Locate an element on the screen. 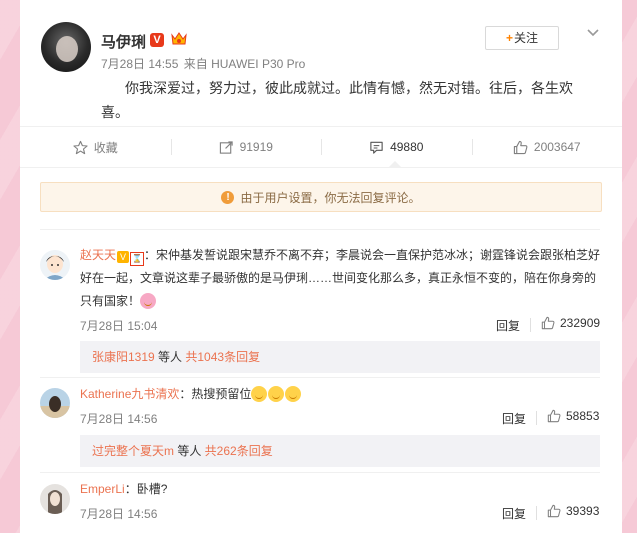  comment-username: Katherine九书清欢 is located at coordinates (129, 394).